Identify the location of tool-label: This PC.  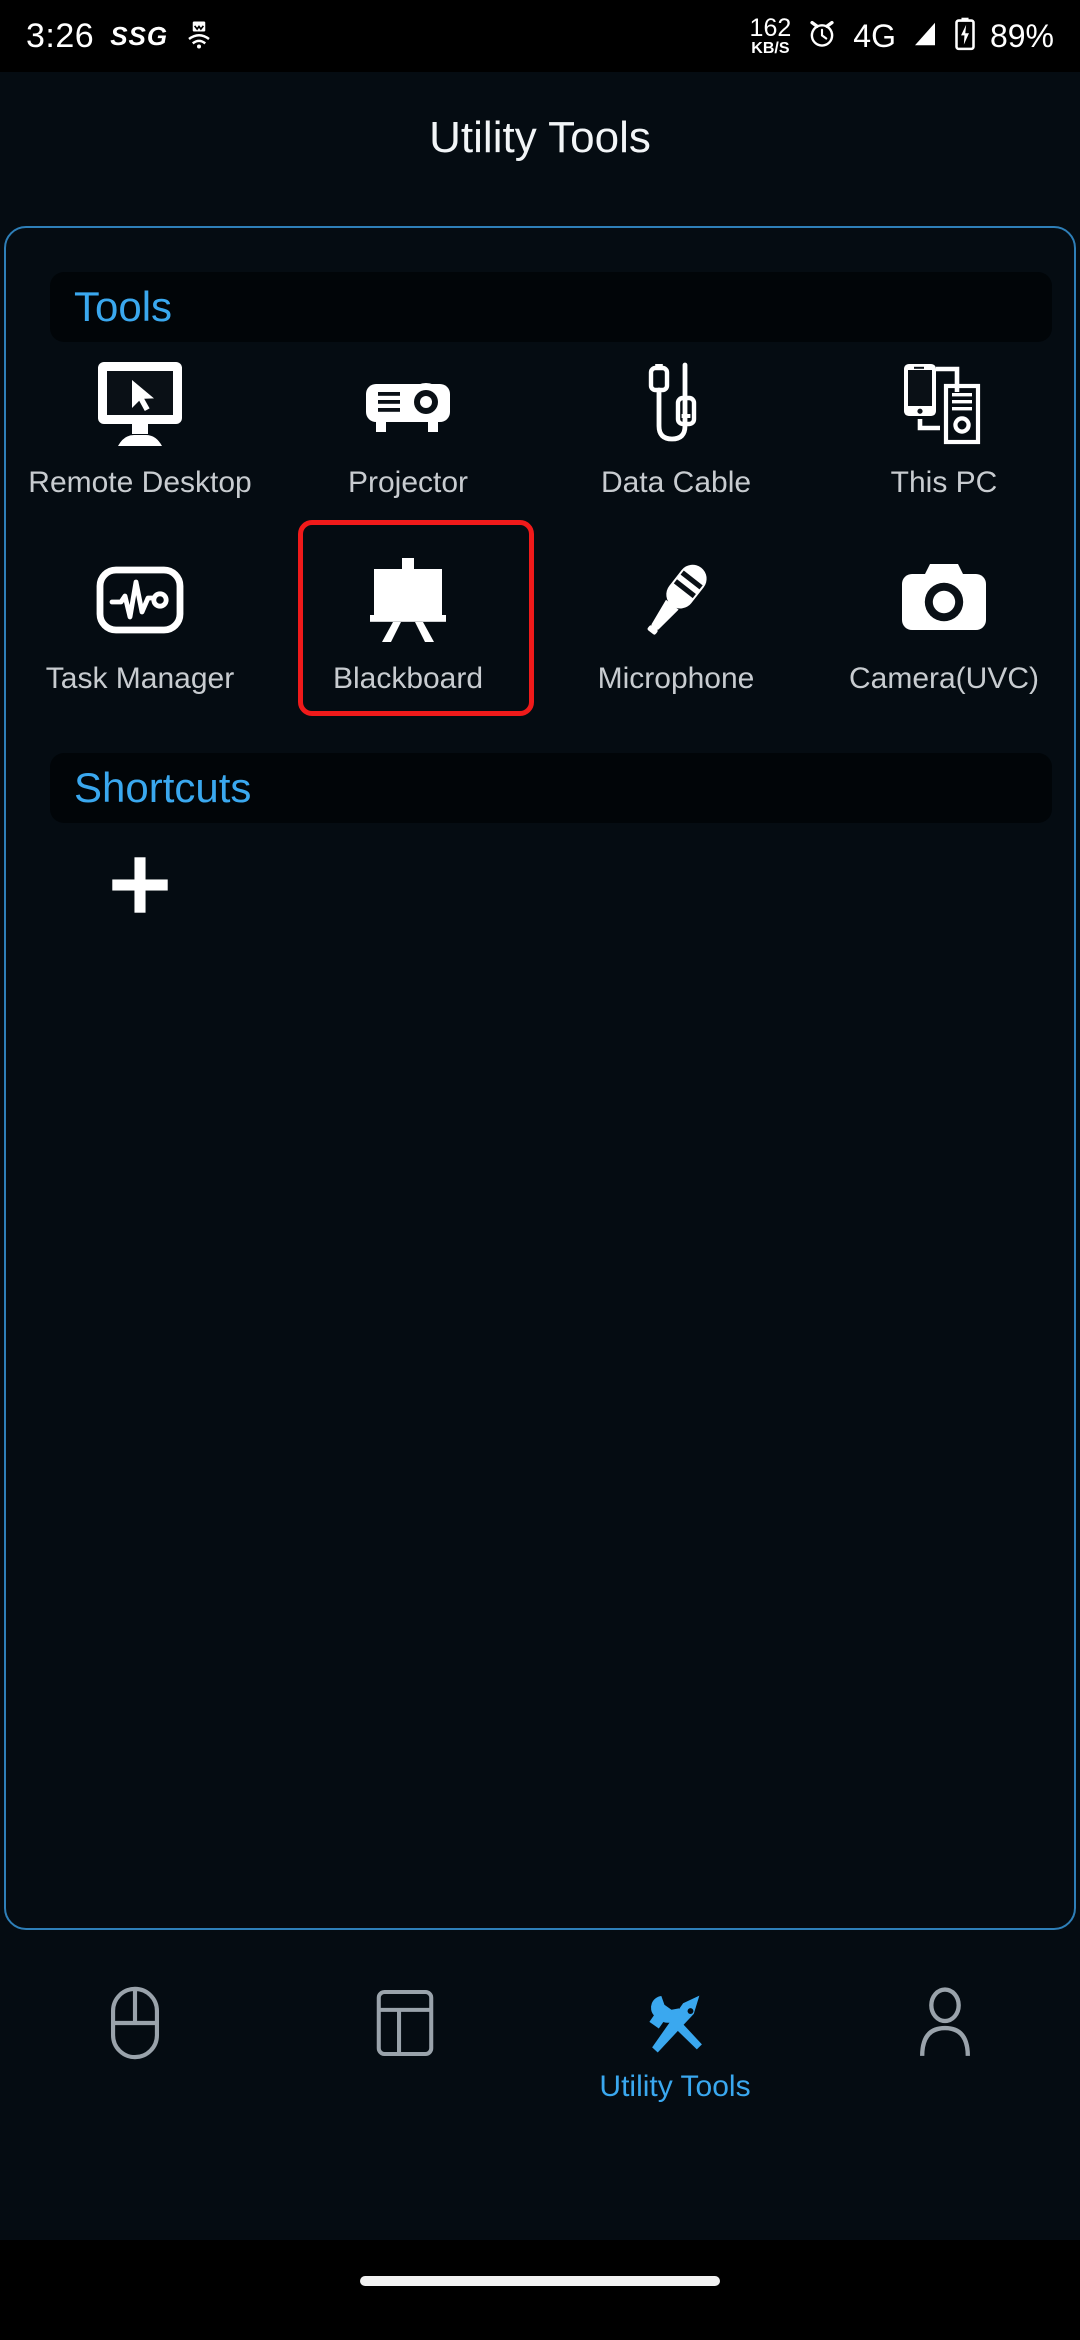
(944, 482).